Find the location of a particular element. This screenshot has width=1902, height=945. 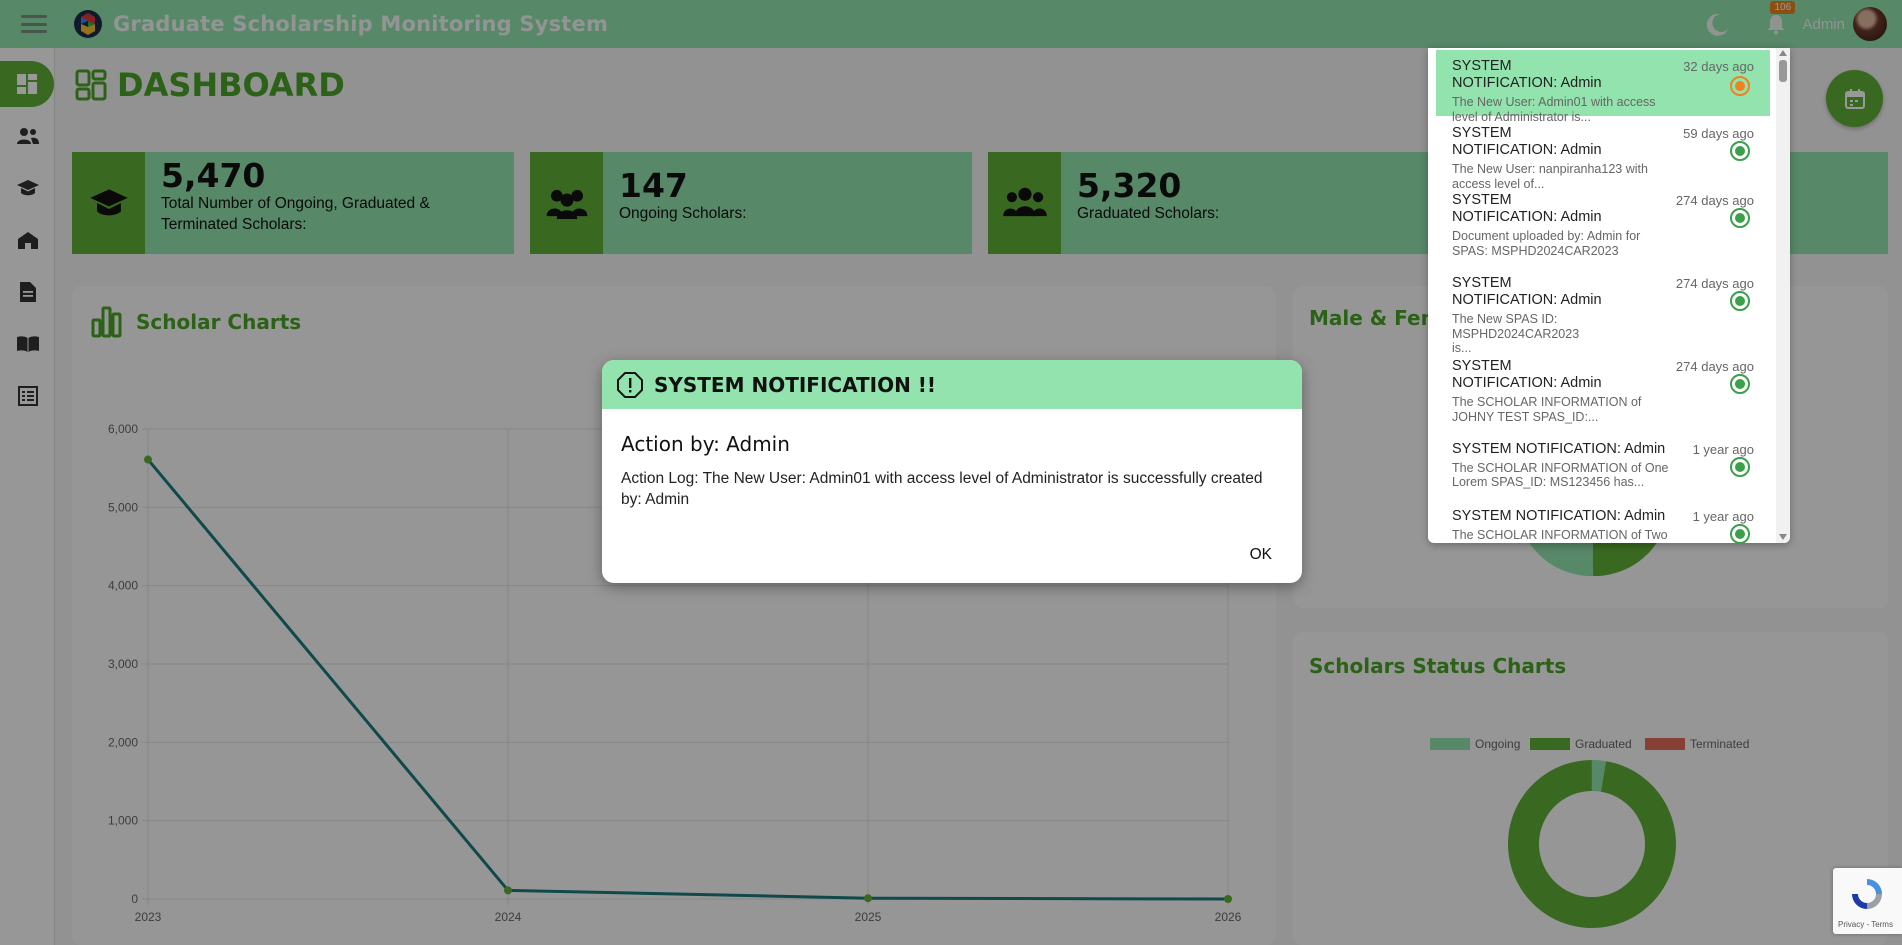

recaptcha-badge: Privacy - Terms is located at coordinates (1867, 901).